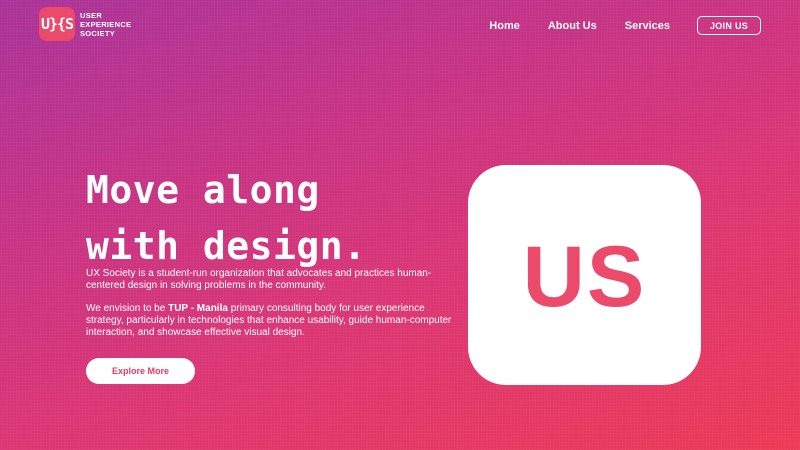 The image size is (800, 450). I want to click on brand-logo: U}{S USER EXPERIENCE SOCIETY, so click(85, 24).